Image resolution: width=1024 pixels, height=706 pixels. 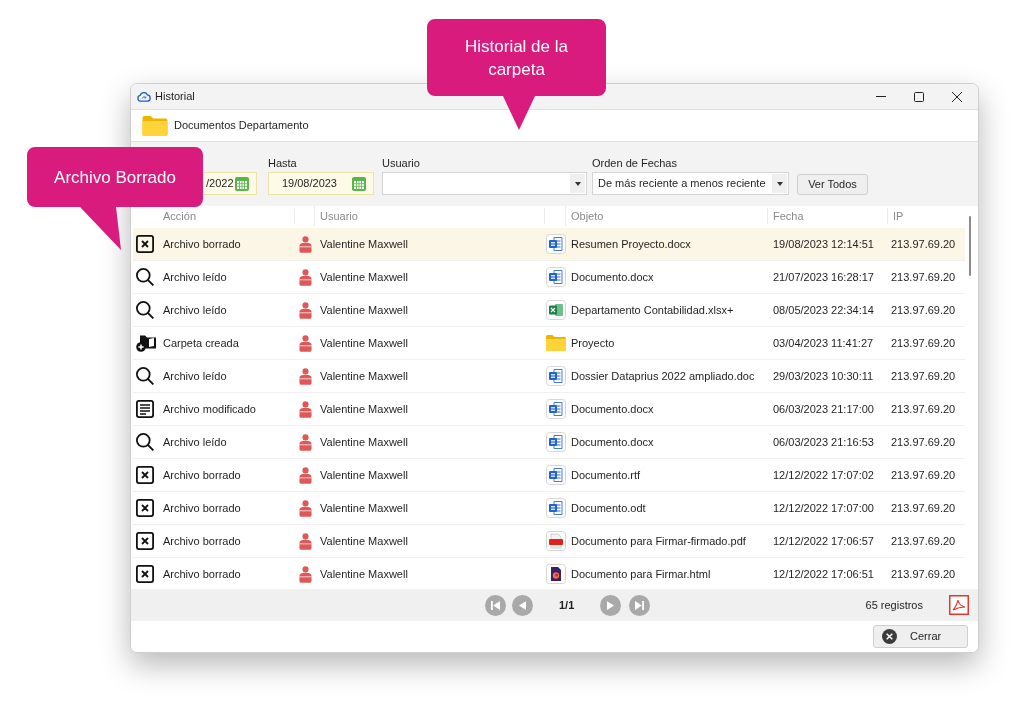 I want to click on caret-right-icon, so click(x=611, y=605).